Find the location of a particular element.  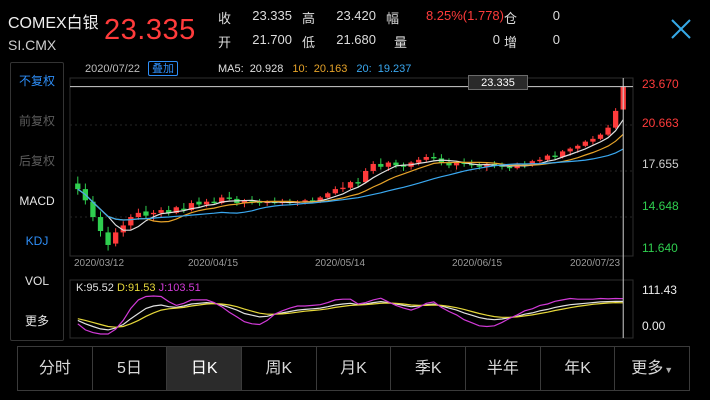

kdj-d-line is located at coordinates (350, 314).